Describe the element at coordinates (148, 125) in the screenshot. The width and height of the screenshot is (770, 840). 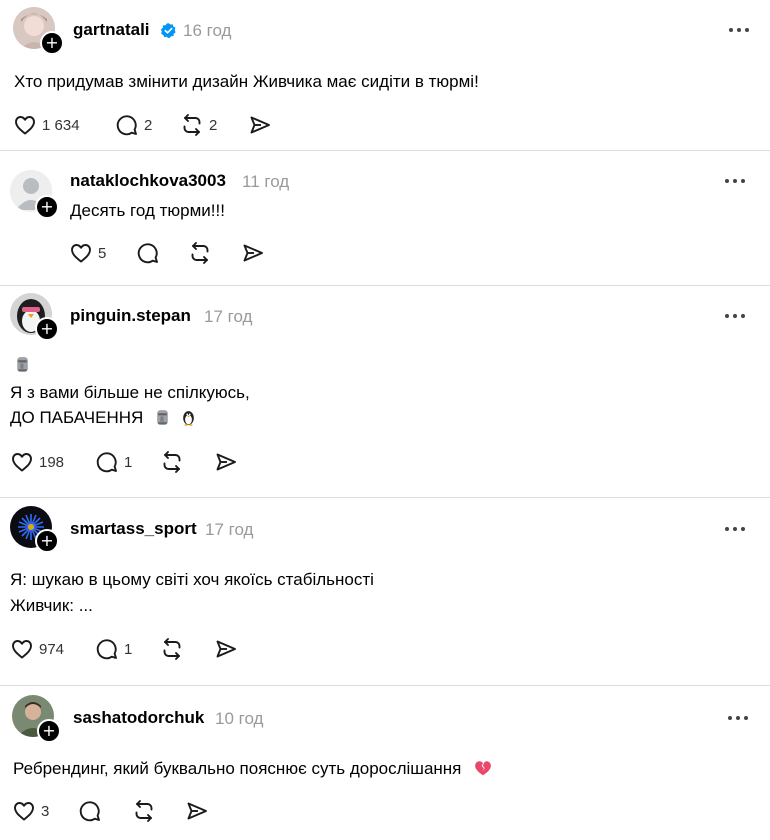
I see `reply-count: 2` at that location.